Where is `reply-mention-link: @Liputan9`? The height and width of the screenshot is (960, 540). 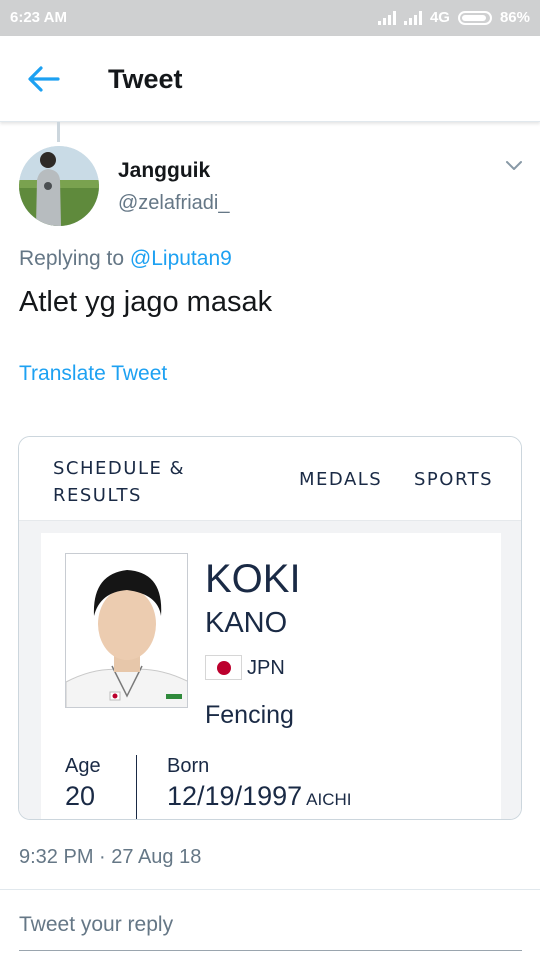 reply-mention-link: @Liputan9 is located at coordinates (181, 258).